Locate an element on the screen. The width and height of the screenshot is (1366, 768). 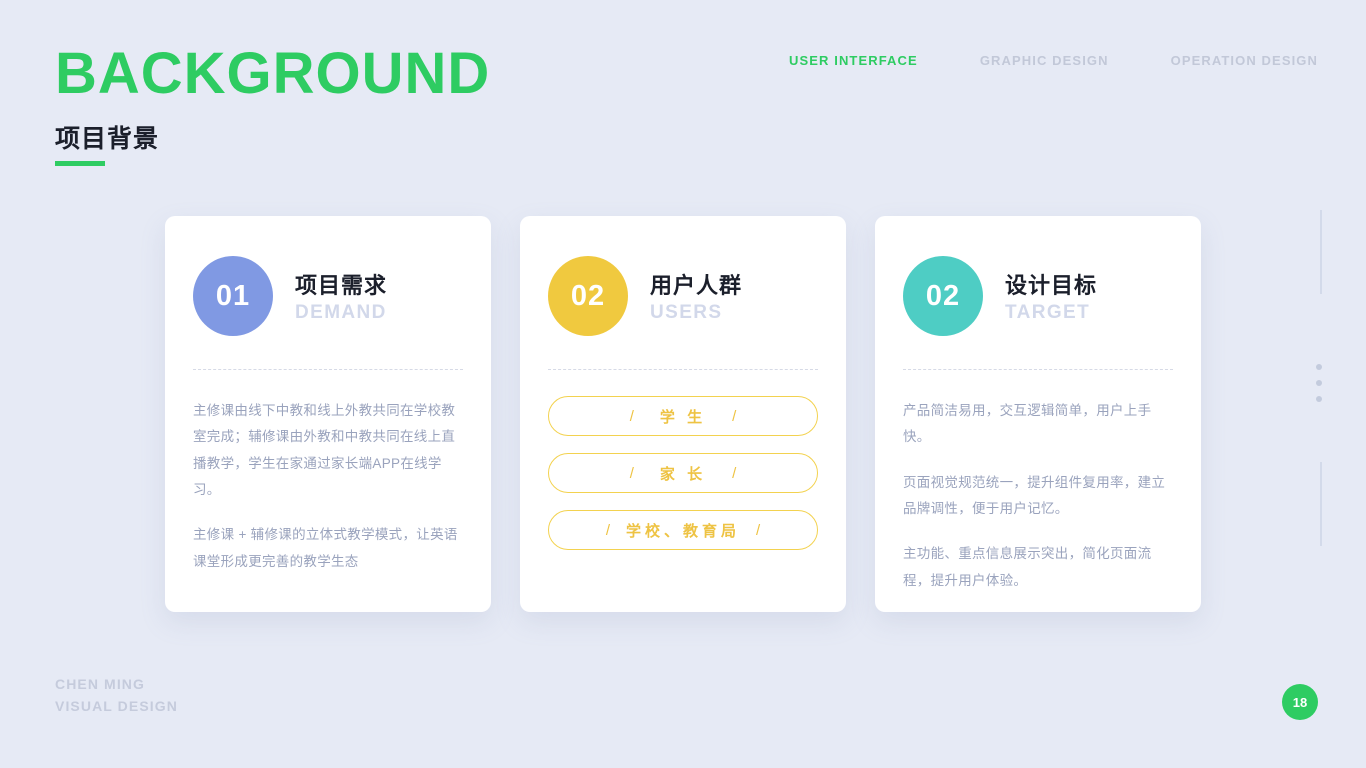
card-heading-text: 设计目标 TARGET is located at coordinates (1051, 296).